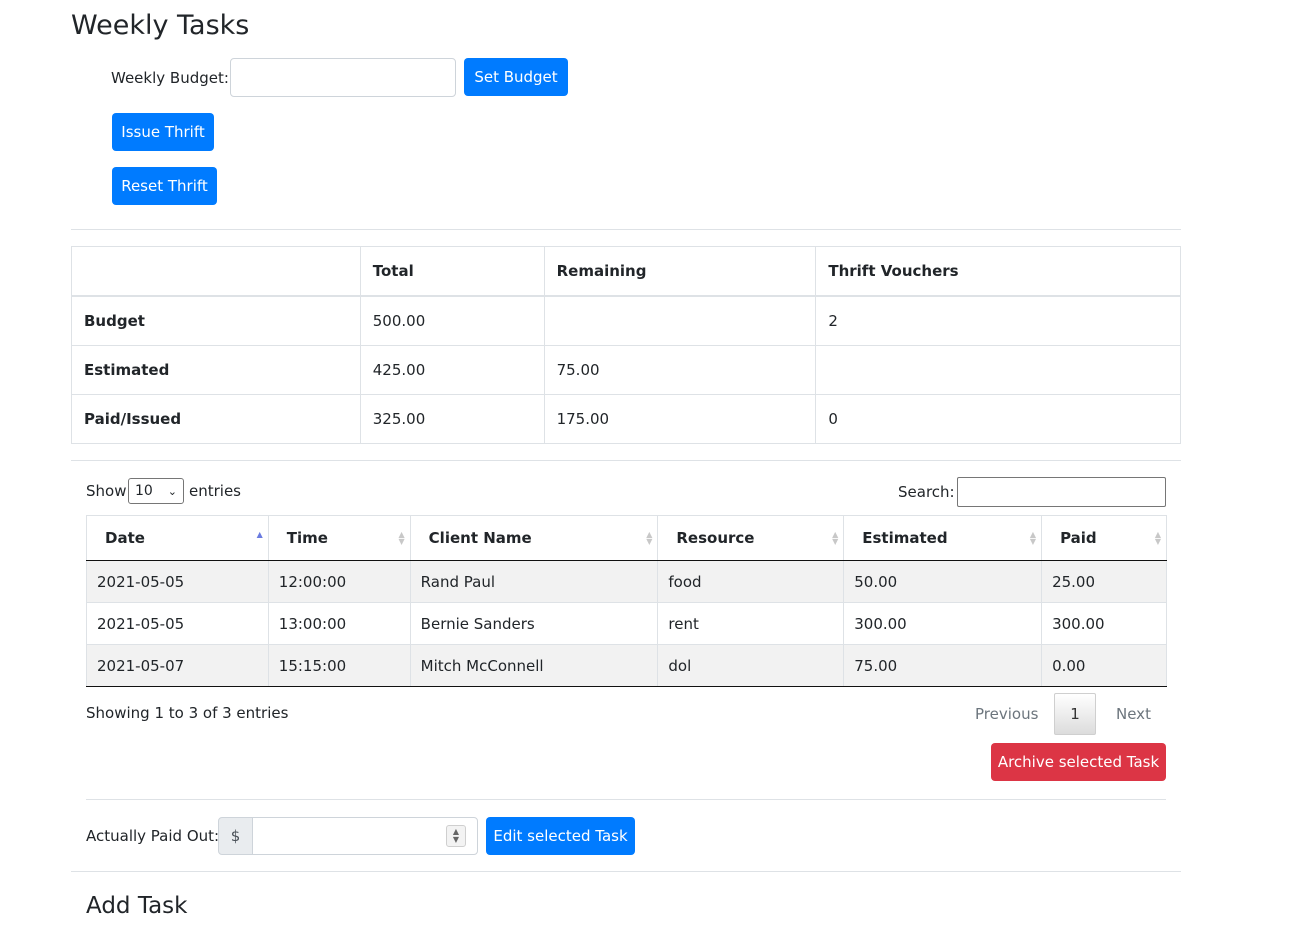  Describe the element at coordinates (164, 186) in the screenshot. I see `reset-thrift-button: Reset Thrift` at that location.